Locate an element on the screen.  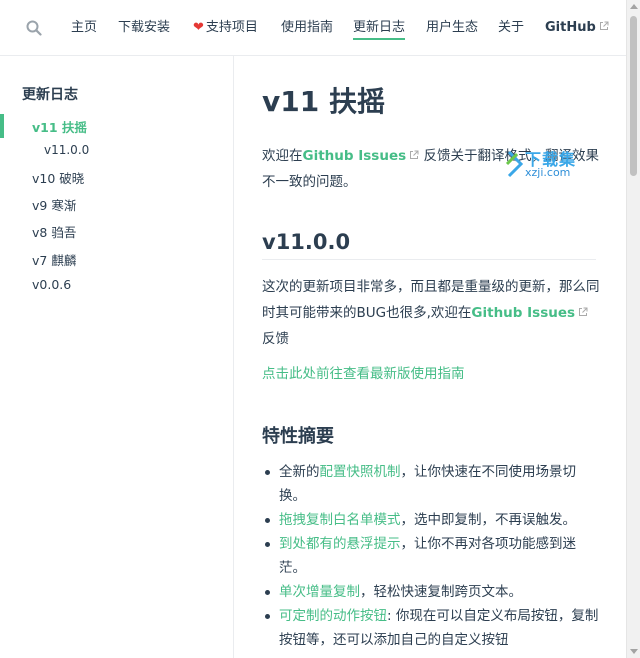
list-item: 全新的配置快照机制，让你快速在不同使用场景切换。 is located at coordinates (431, 484).